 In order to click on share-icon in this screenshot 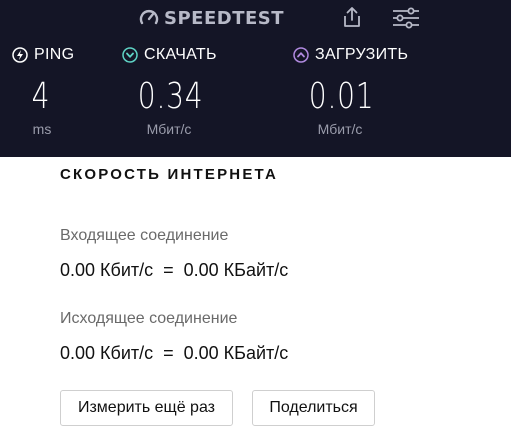, I will do `click(352, 17)`.